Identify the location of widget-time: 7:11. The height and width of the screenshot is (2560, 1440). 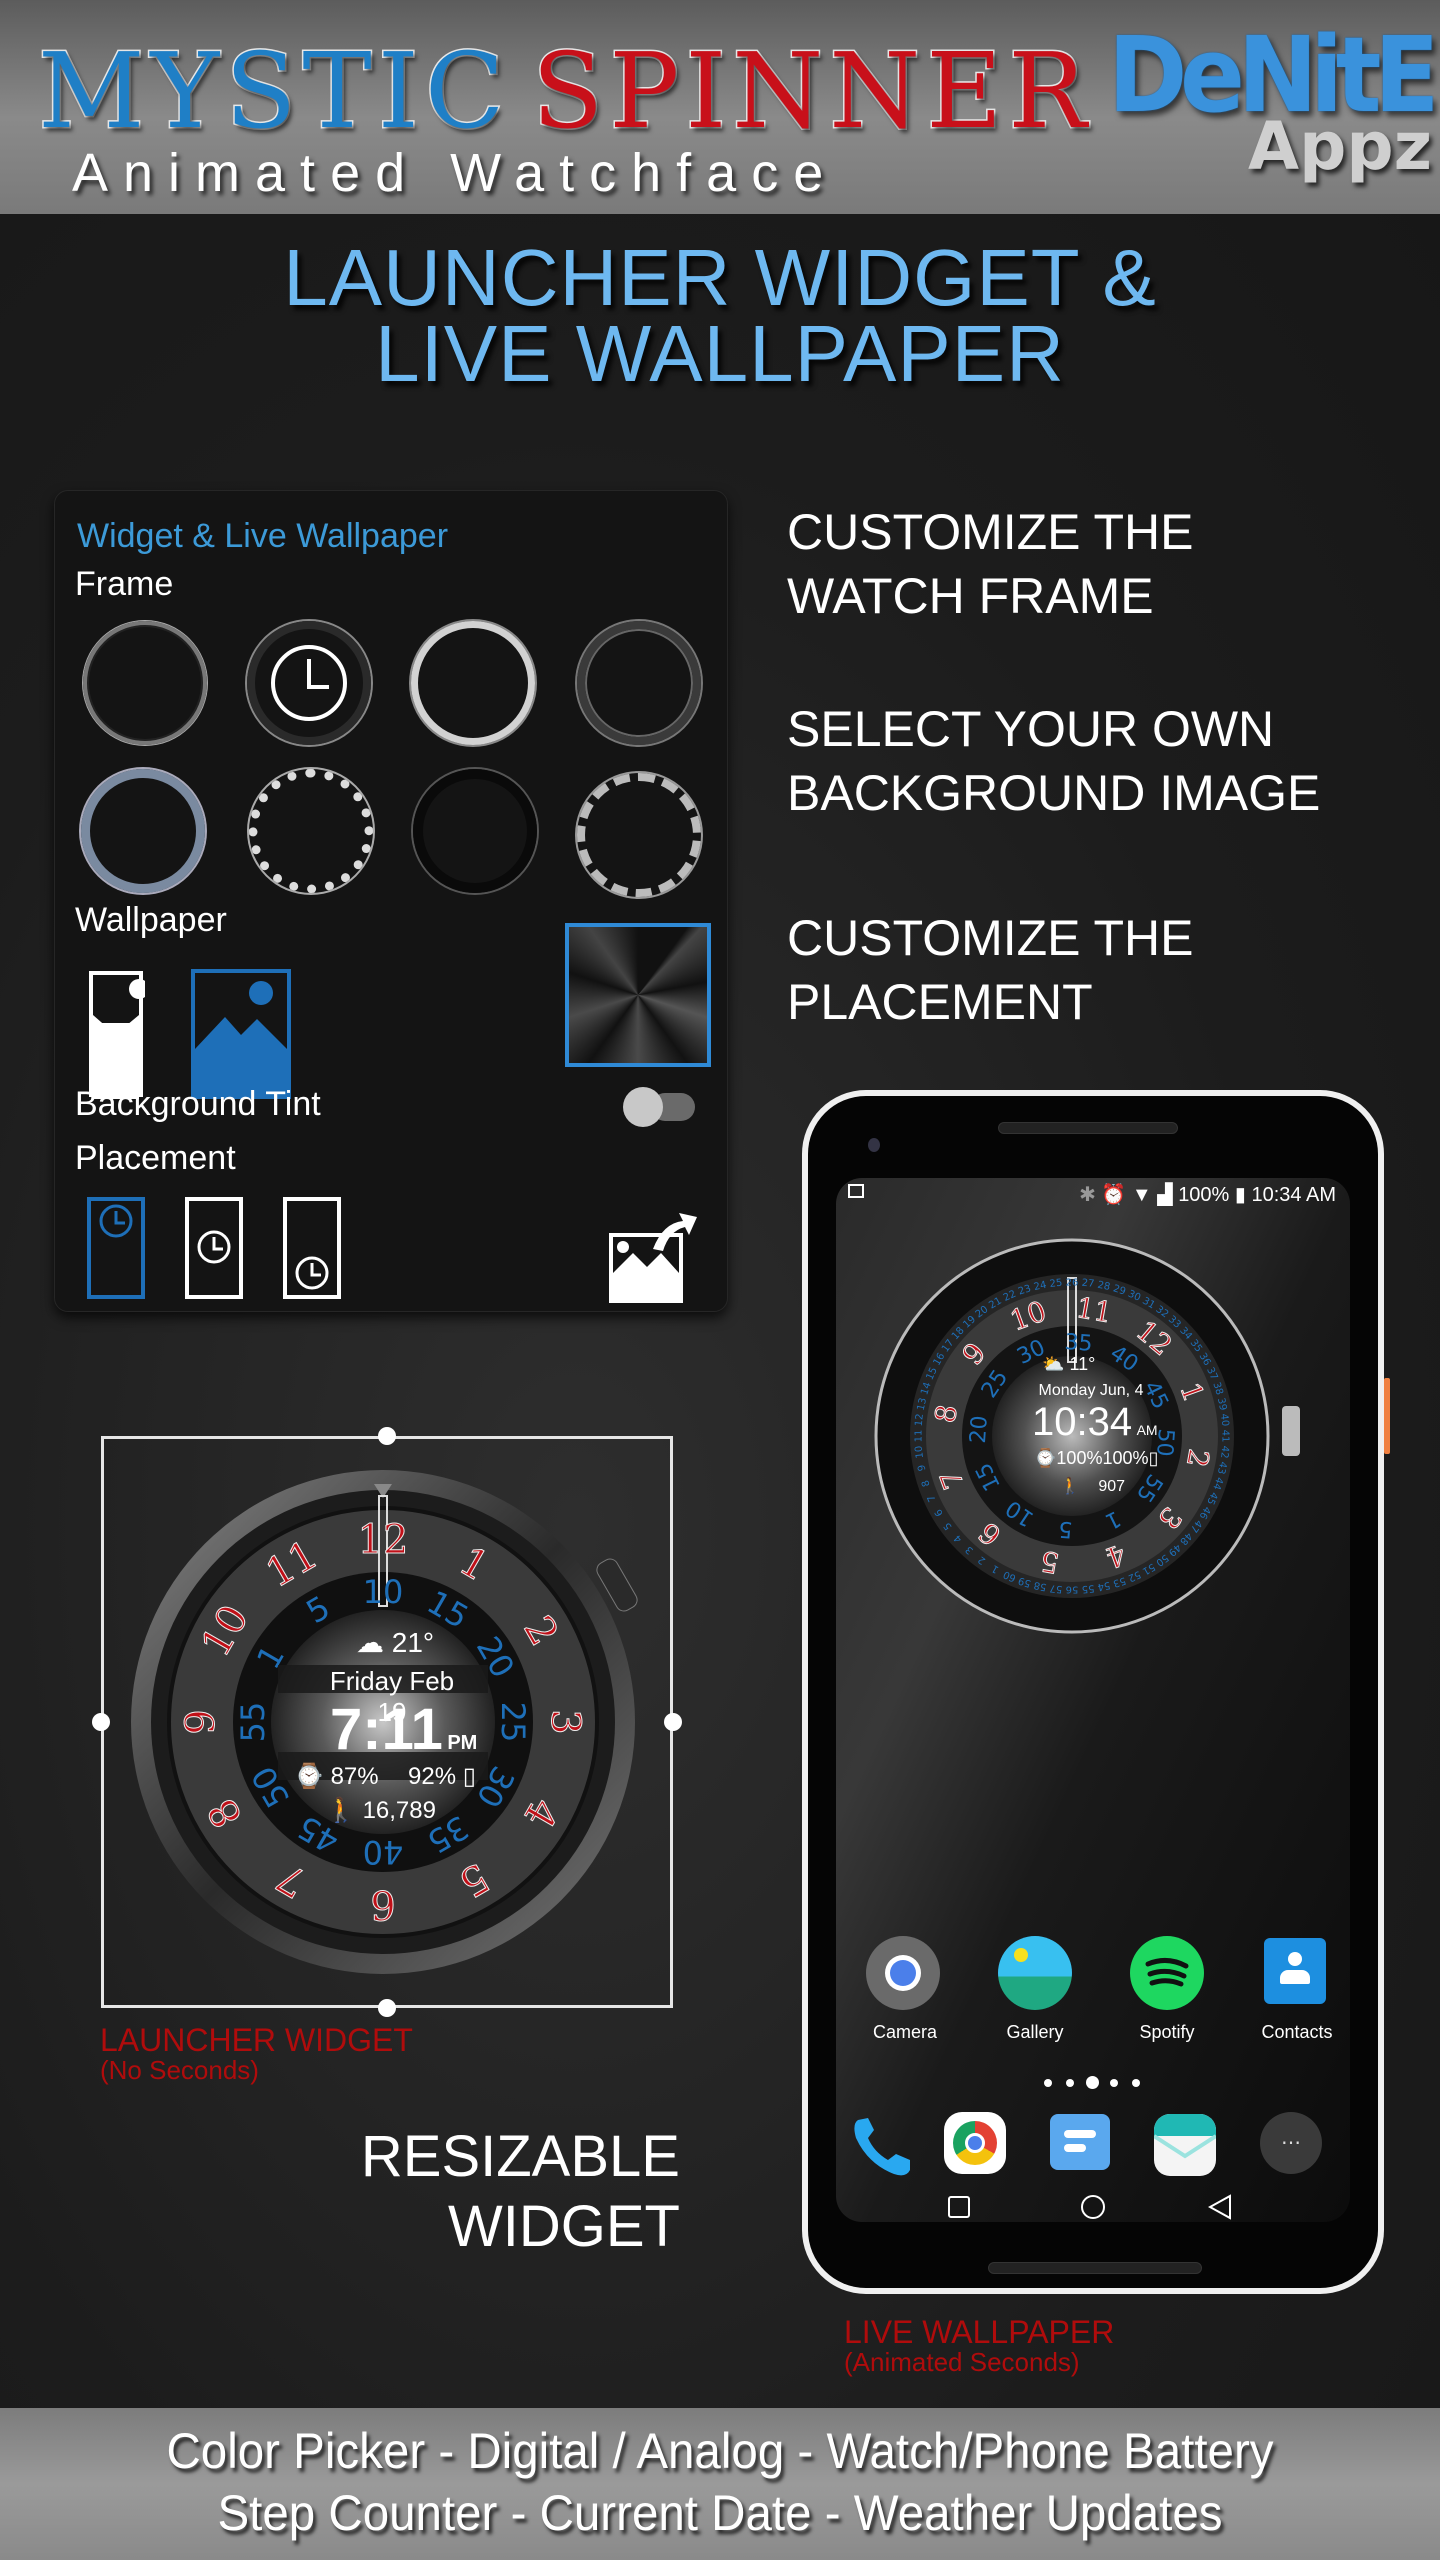
(386, 1729).